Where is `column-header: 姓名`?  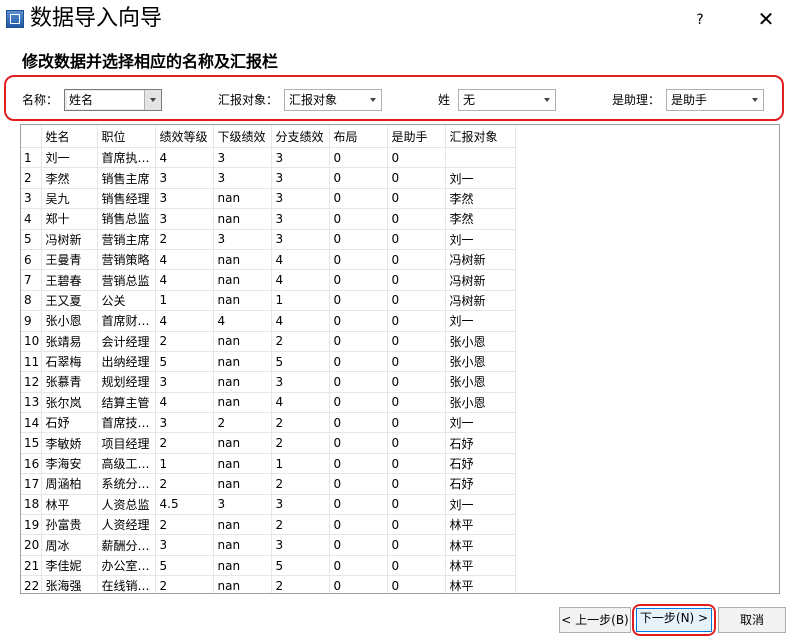 column-header: 姓名 is located at coordinates (69, 136).